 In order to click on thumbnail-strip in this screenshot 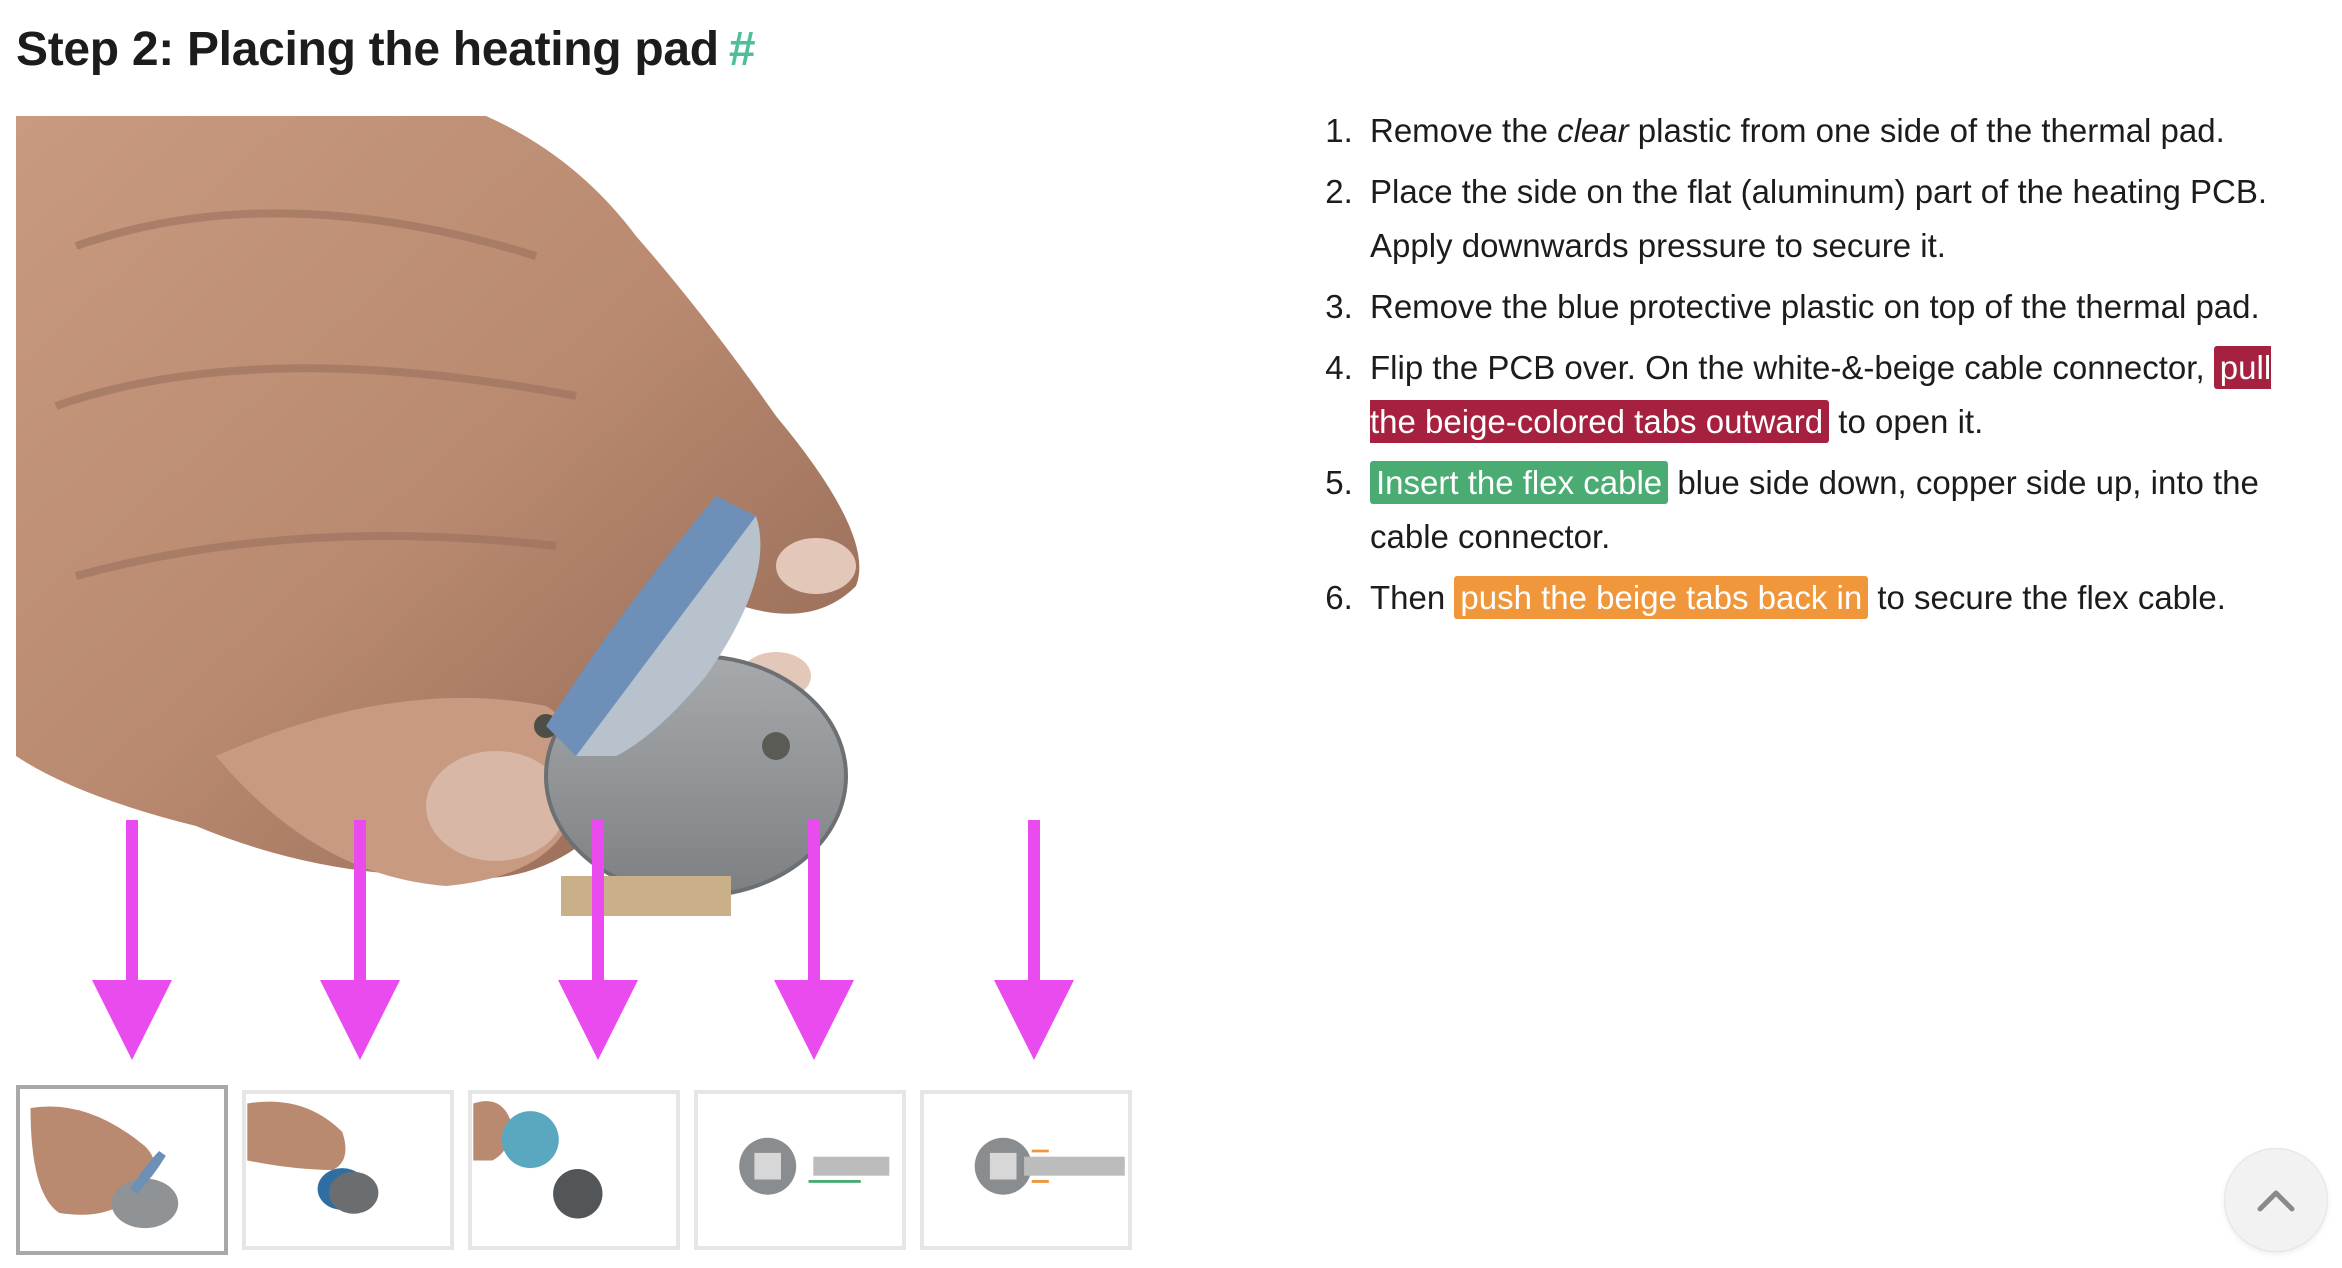, I will do `click(576, 1172)`.